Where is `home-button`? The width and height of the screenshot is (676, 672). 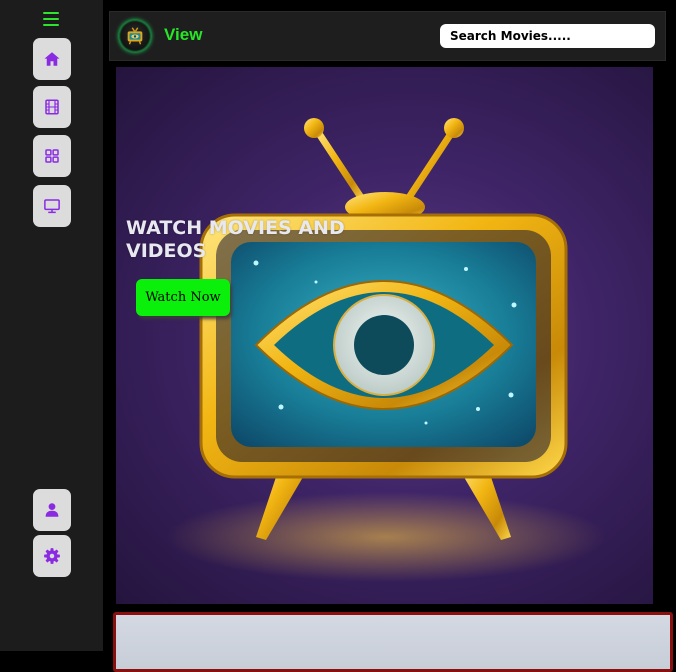 home-button is located at coordinates (52, 59).